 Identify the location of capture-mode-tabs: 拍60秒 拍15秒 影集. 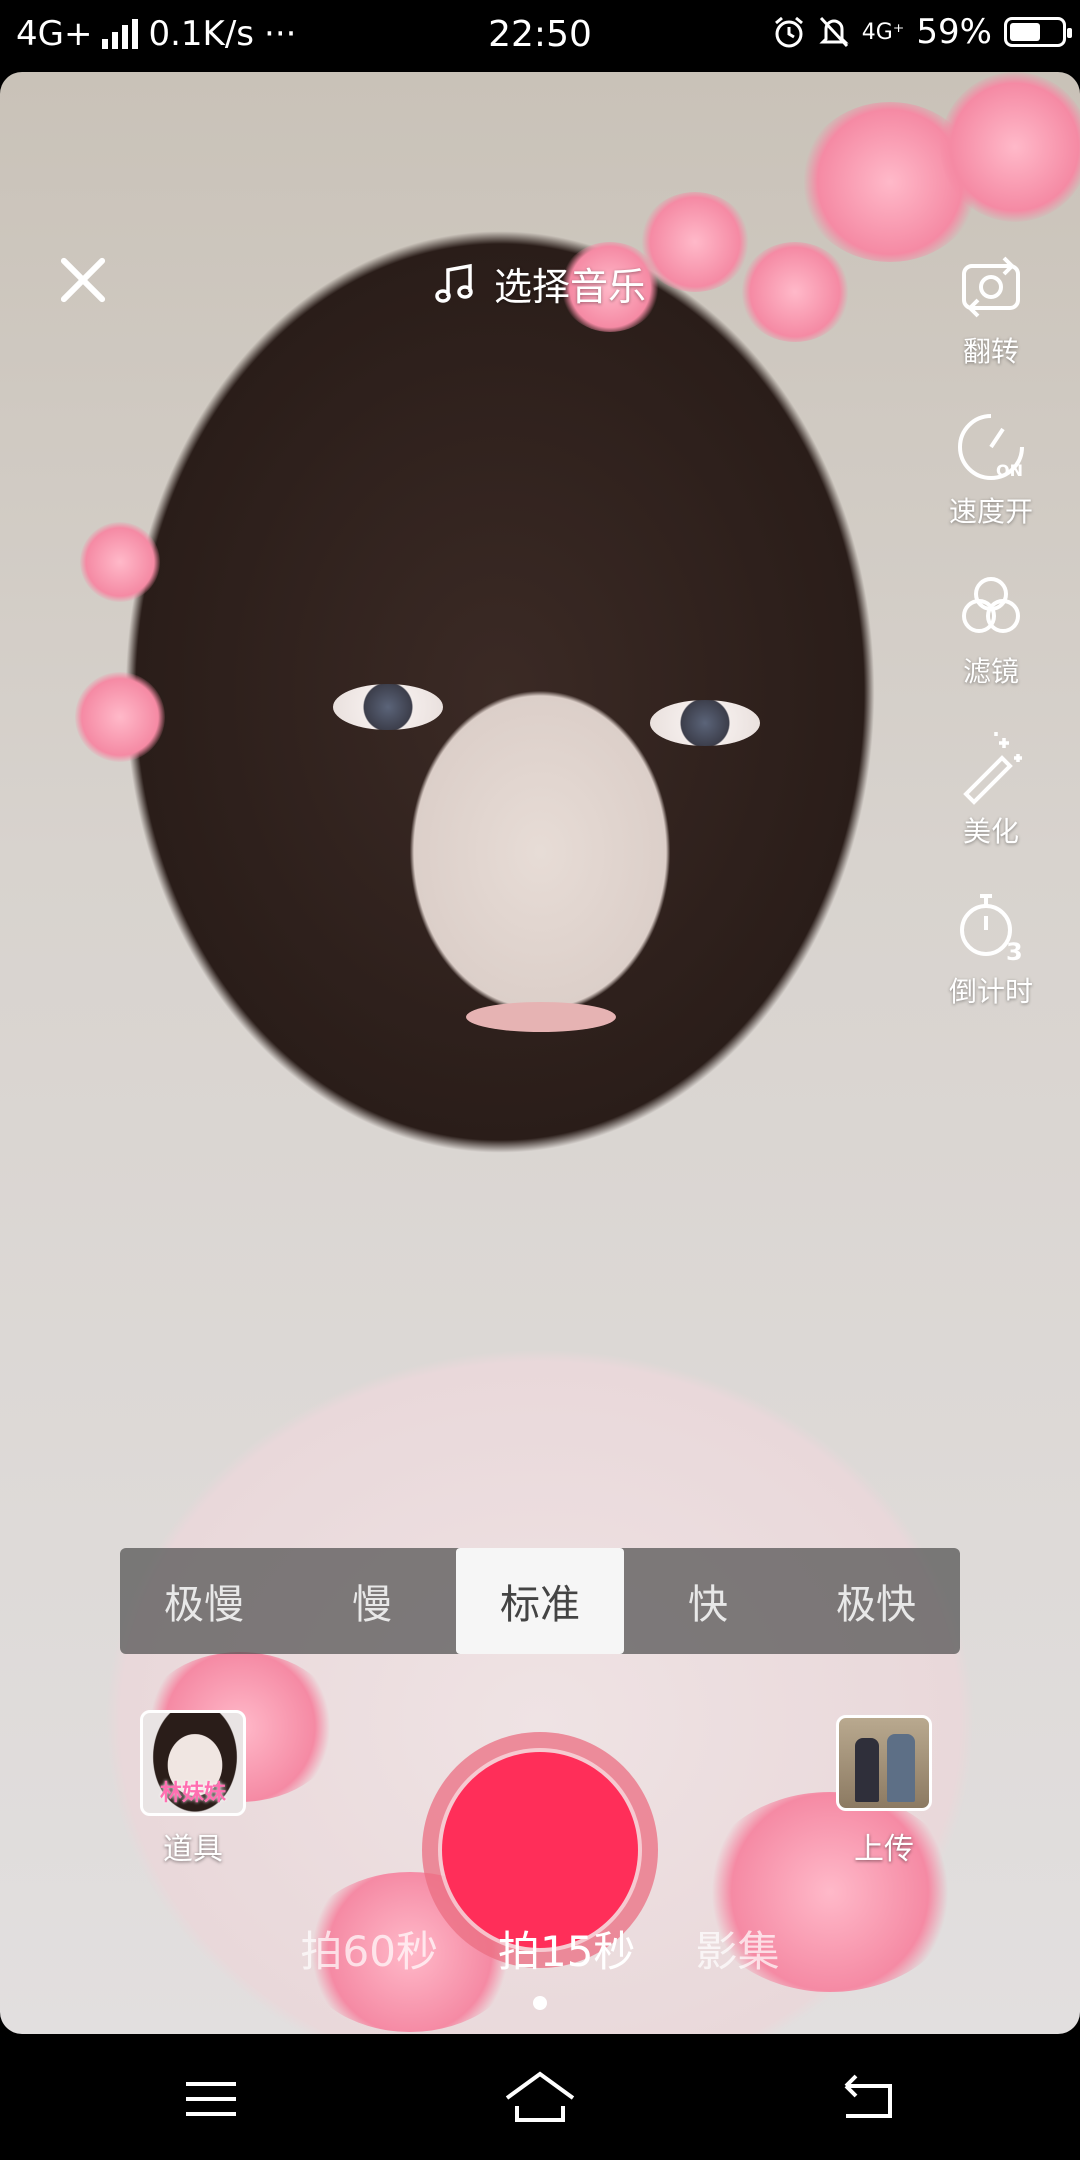
(540, 1948).